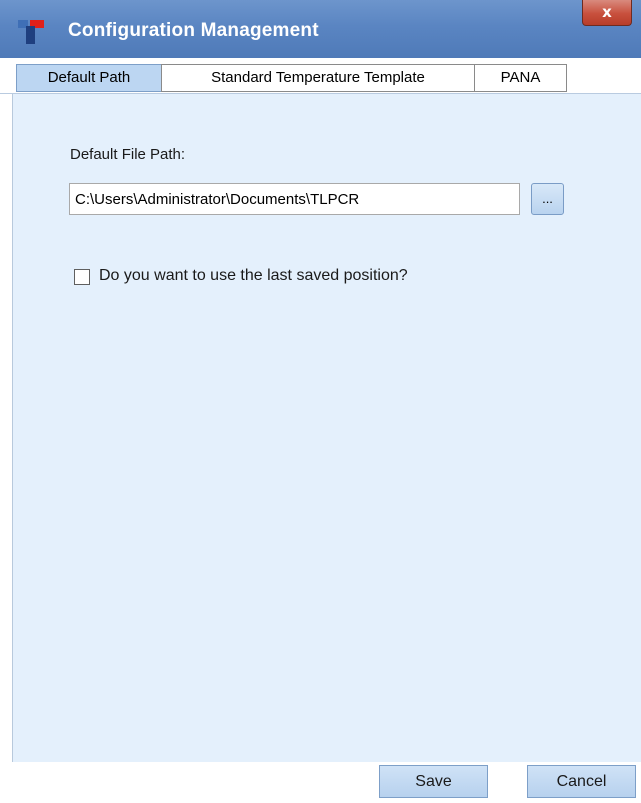 This screenshot has width=641, height=803. Describe the element at coordinates (6, 428) in the screenshot. I see `panel-left-margin` at that location.